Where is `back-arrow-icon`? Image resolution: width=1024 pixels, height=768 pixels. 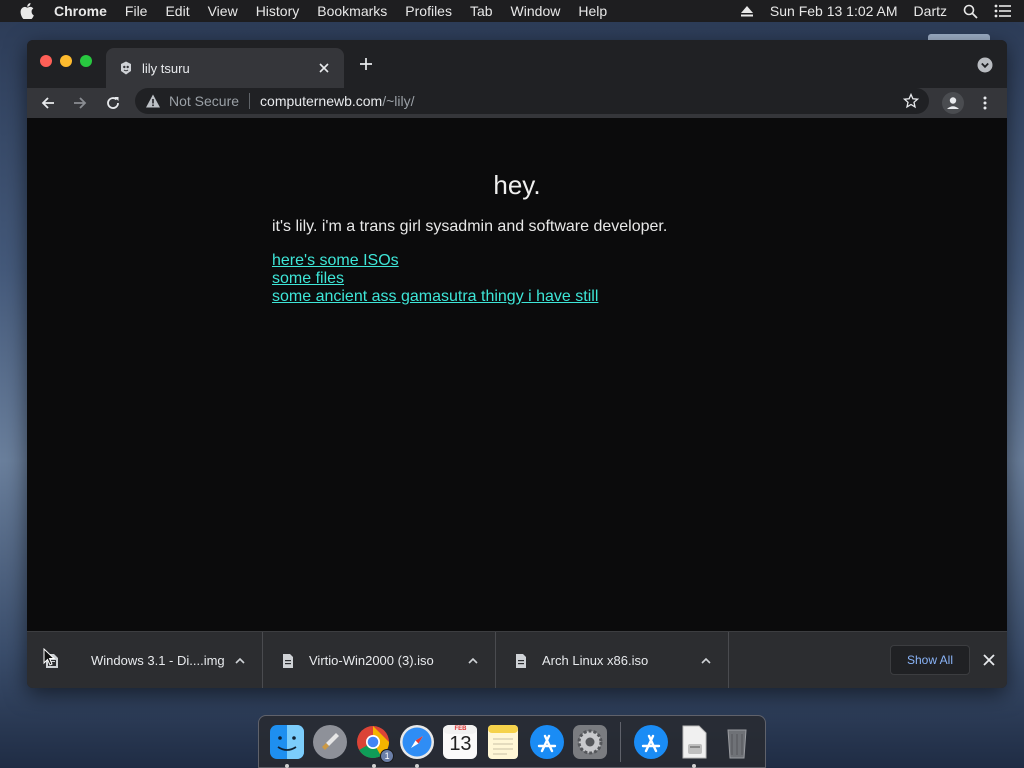
back-arrow-icon is located at coordinates (48, 103).